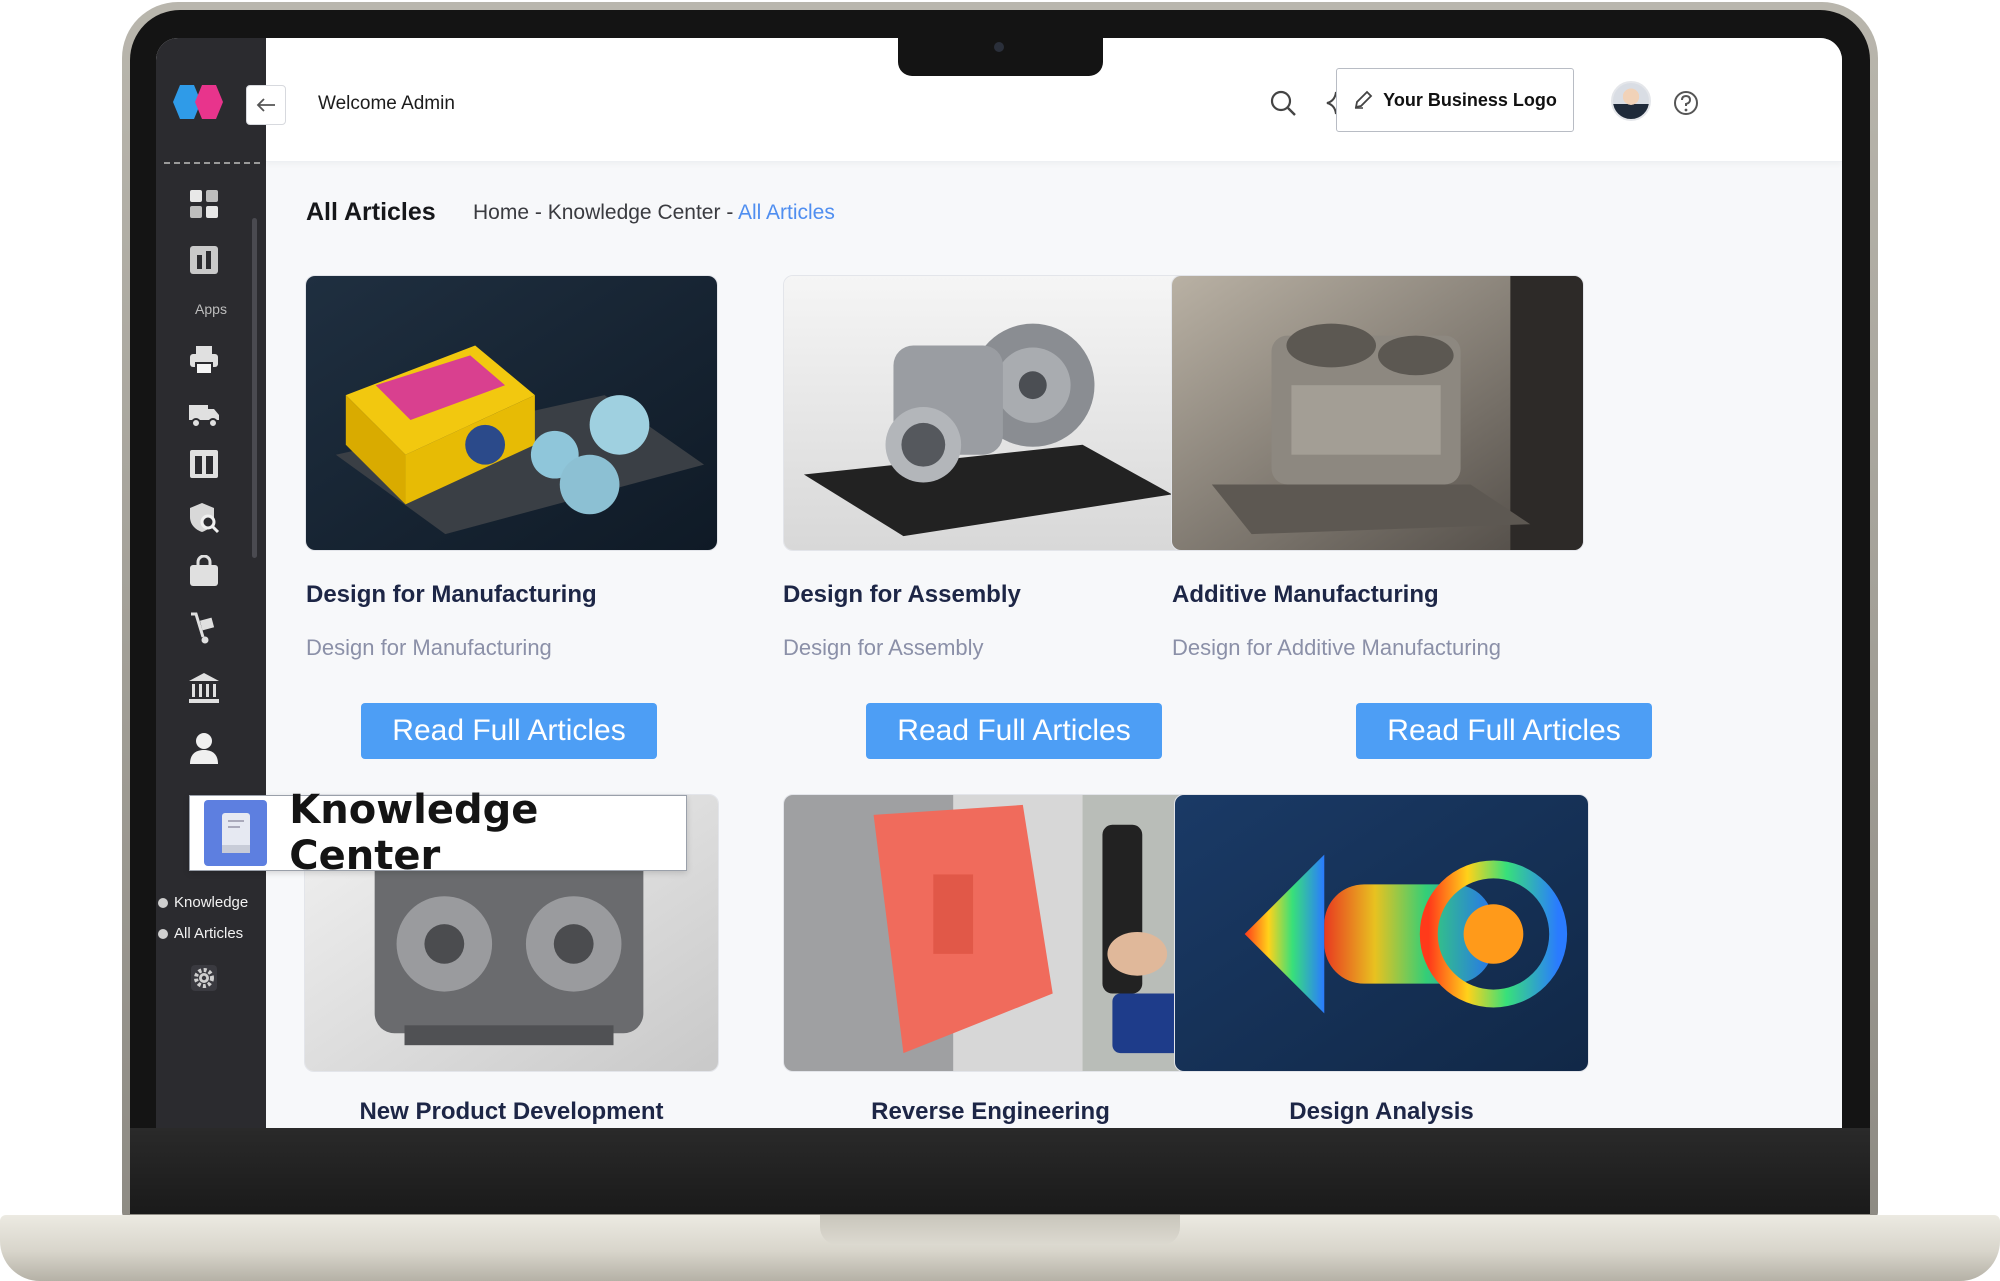  What do you see at coordinates (204, 978) in the screenshot?
I see `gear-icon` at bounding box center [204, 978].